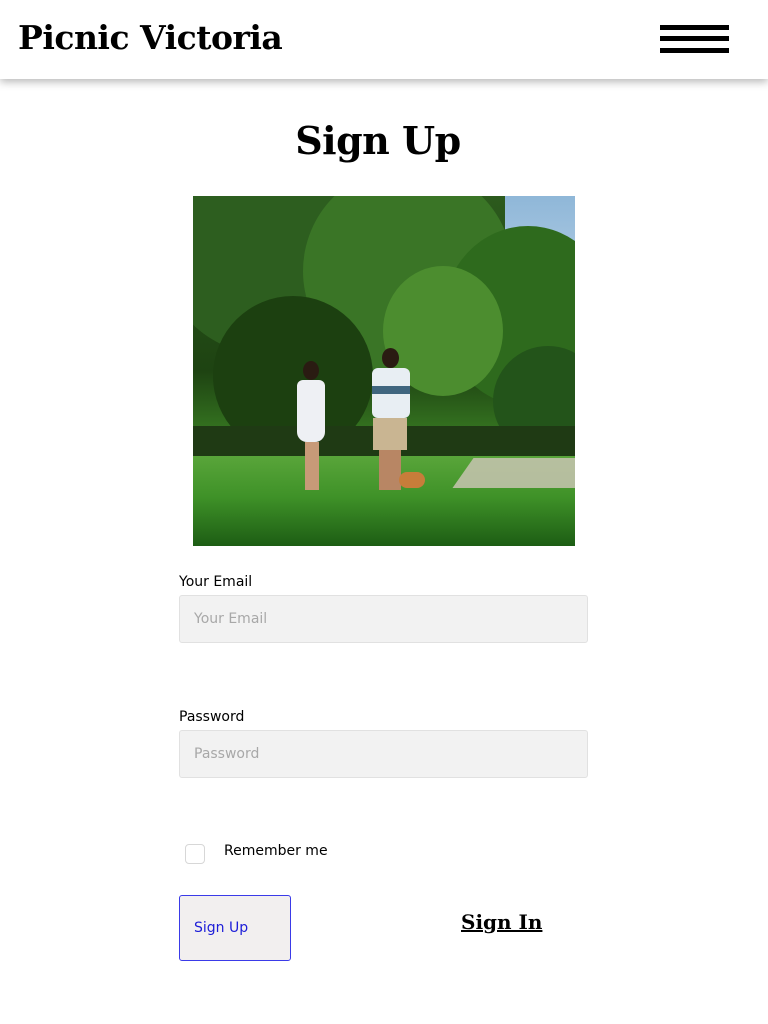 The image size is (768, 1024). What do you see at coordinates (513, 473) in the screenshot?
I see `photo-path` at bounding box center [513, 473].